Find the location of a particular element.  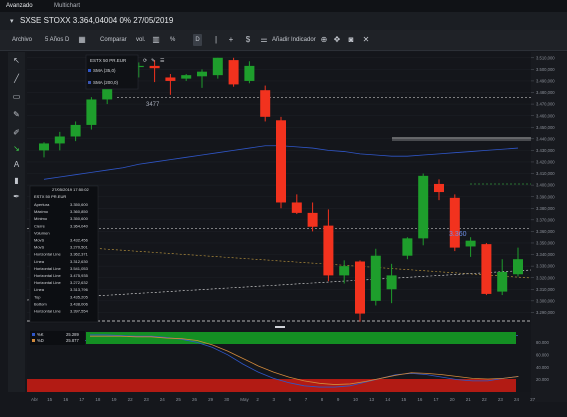

price-tick-label: 3.500,000 is located at coordinates (545, 69).